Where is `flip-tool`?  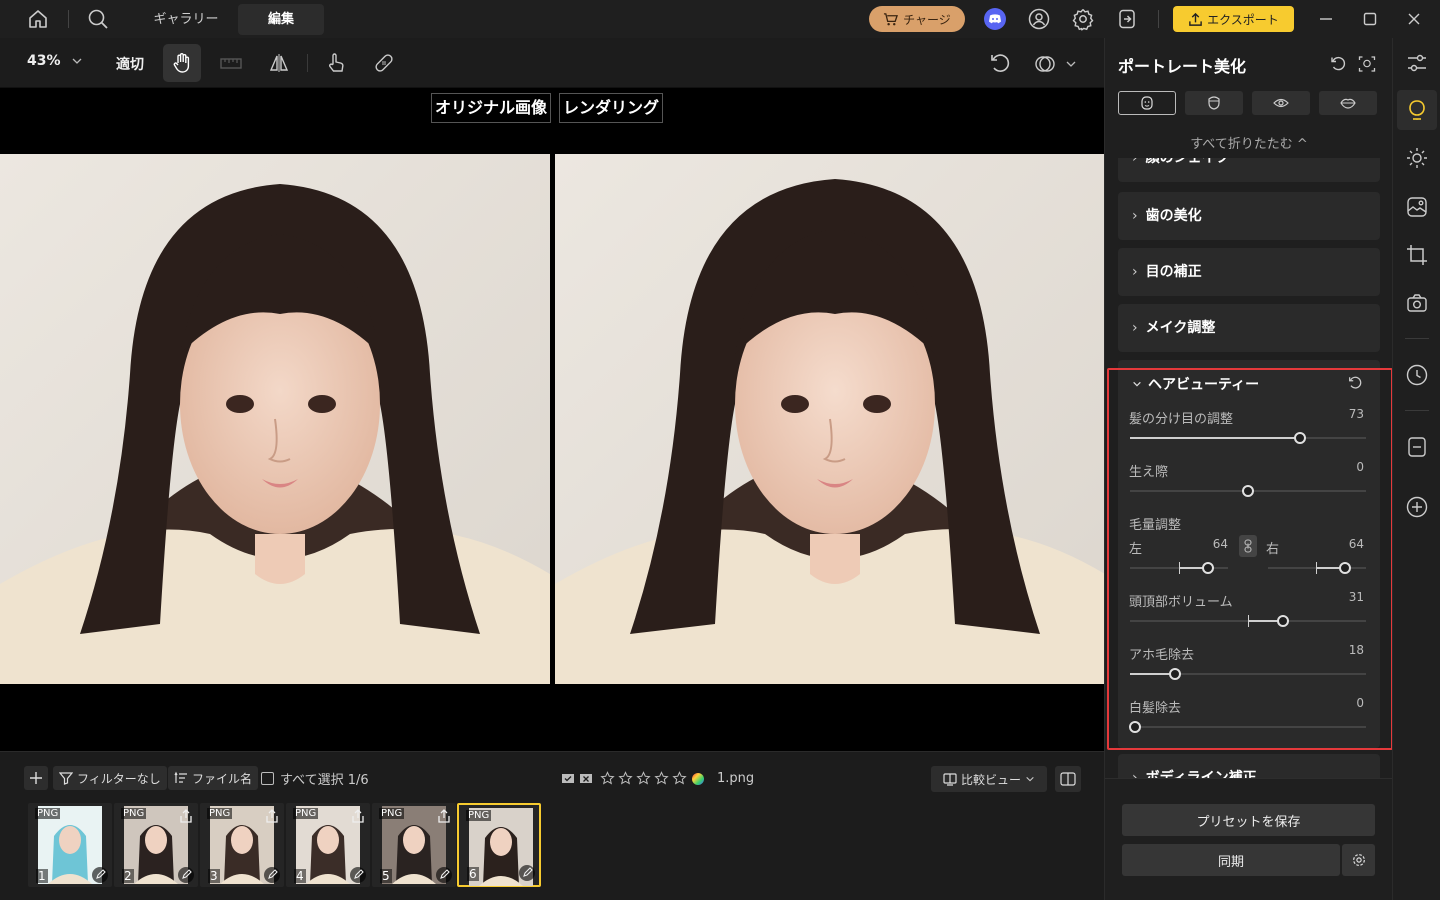 flip-tool is located at coordinates (279, 63).